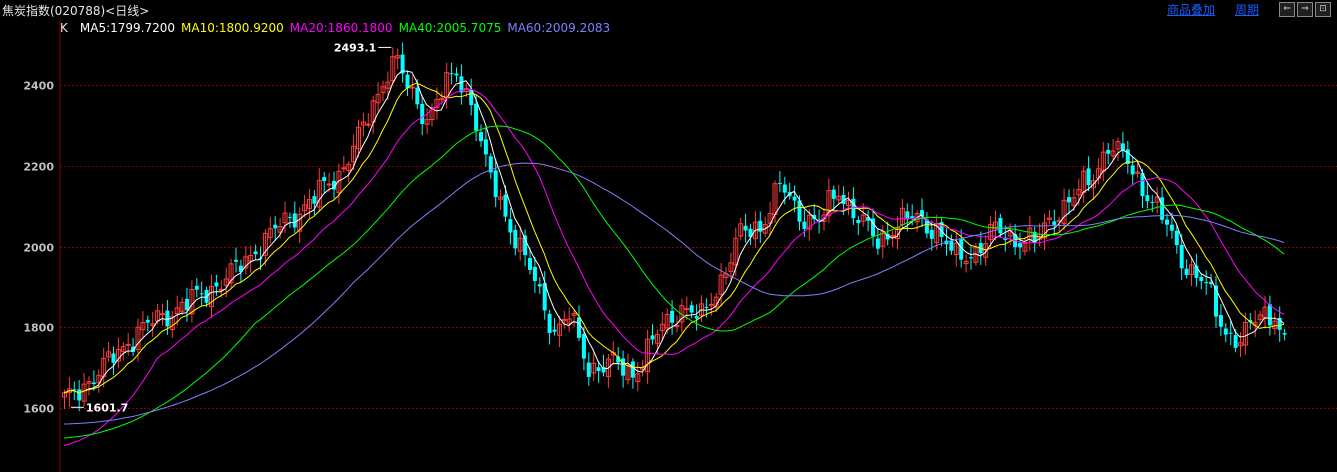 Image resolution: width=1337 pixels, height=472 pixels. What do you see at coordinates (38, 86) in the screenshot?
I see `y-tick-label: 2400` at bounding box center [38, 86].